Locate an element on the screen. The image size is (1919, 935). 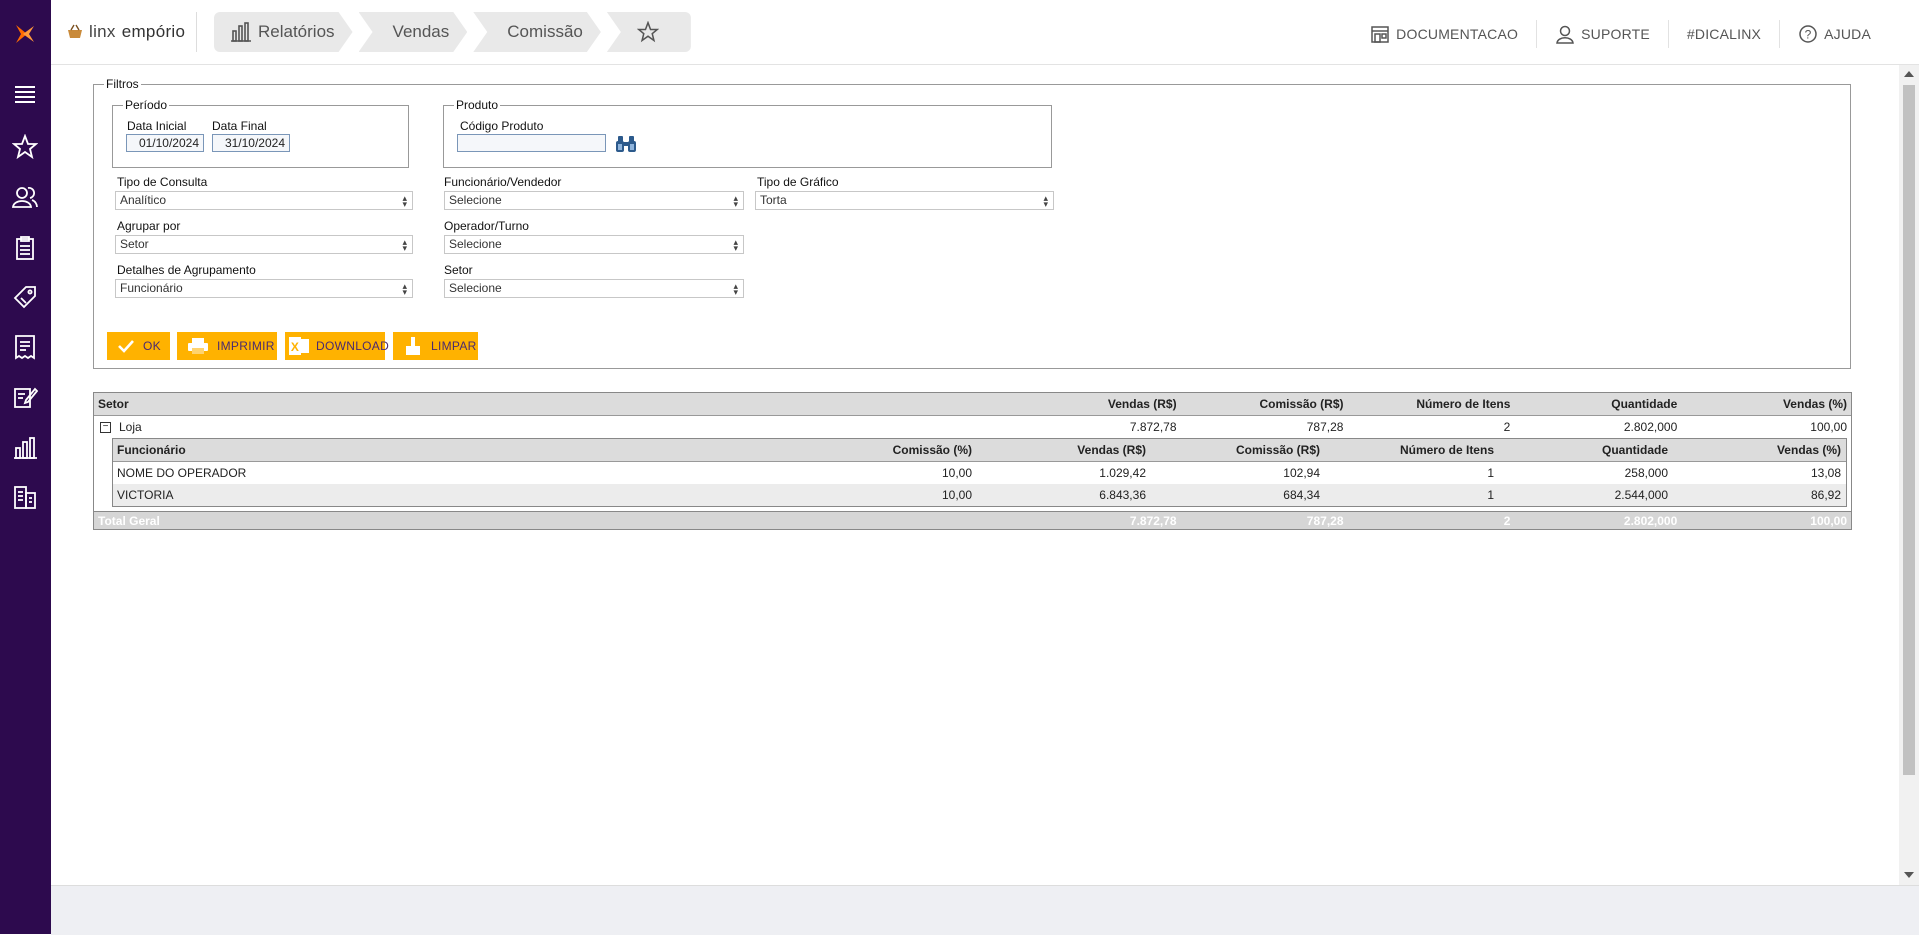
operador-select: Selecione ▴ ▾ is located at coordinates (594, 244).